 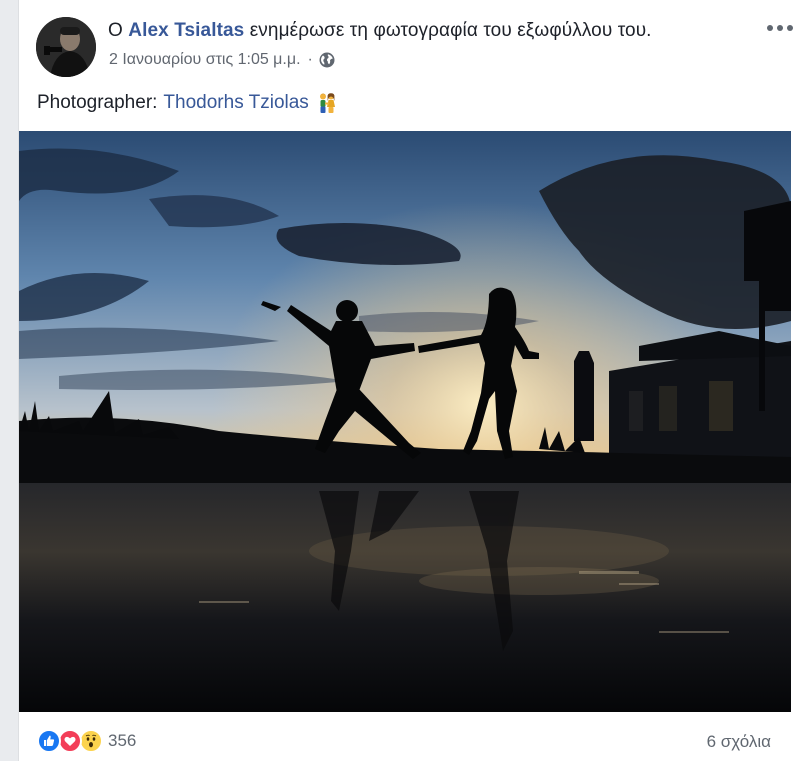 What do you see at coordinates (115, 30) in the screenshot?
I see `headline-prefix: Ο` at bounding box center [115, 30].